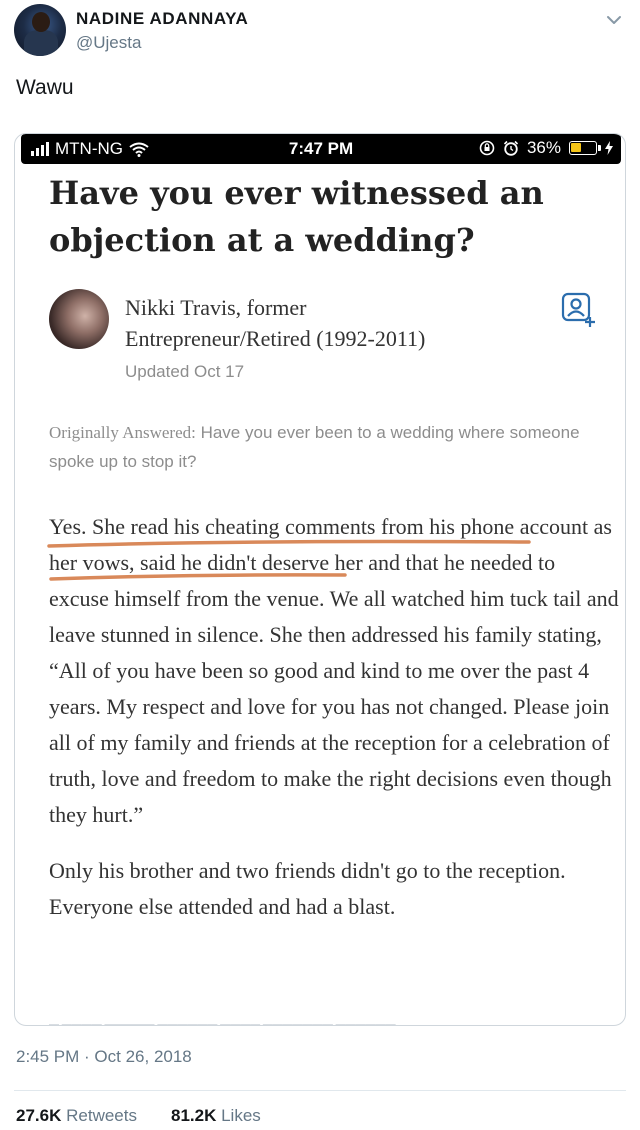  I want to click on tweet-text: Wawu, so click(45, 87).